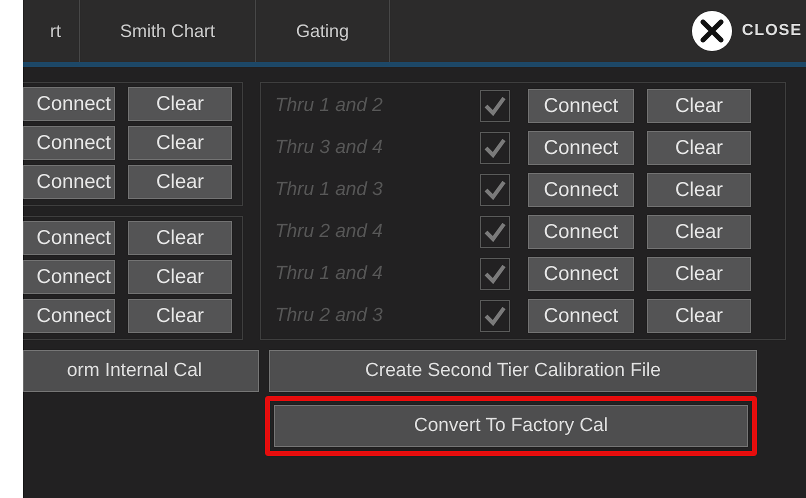  I want to click on action-button: orm Internal Cal, so click(141, 371).